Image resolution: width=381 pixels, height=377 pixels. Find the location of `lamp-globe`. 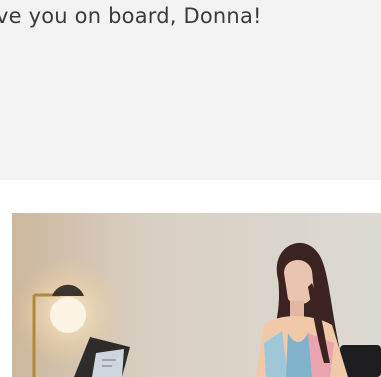

lamp-globe is located at coordinates (68, 315).